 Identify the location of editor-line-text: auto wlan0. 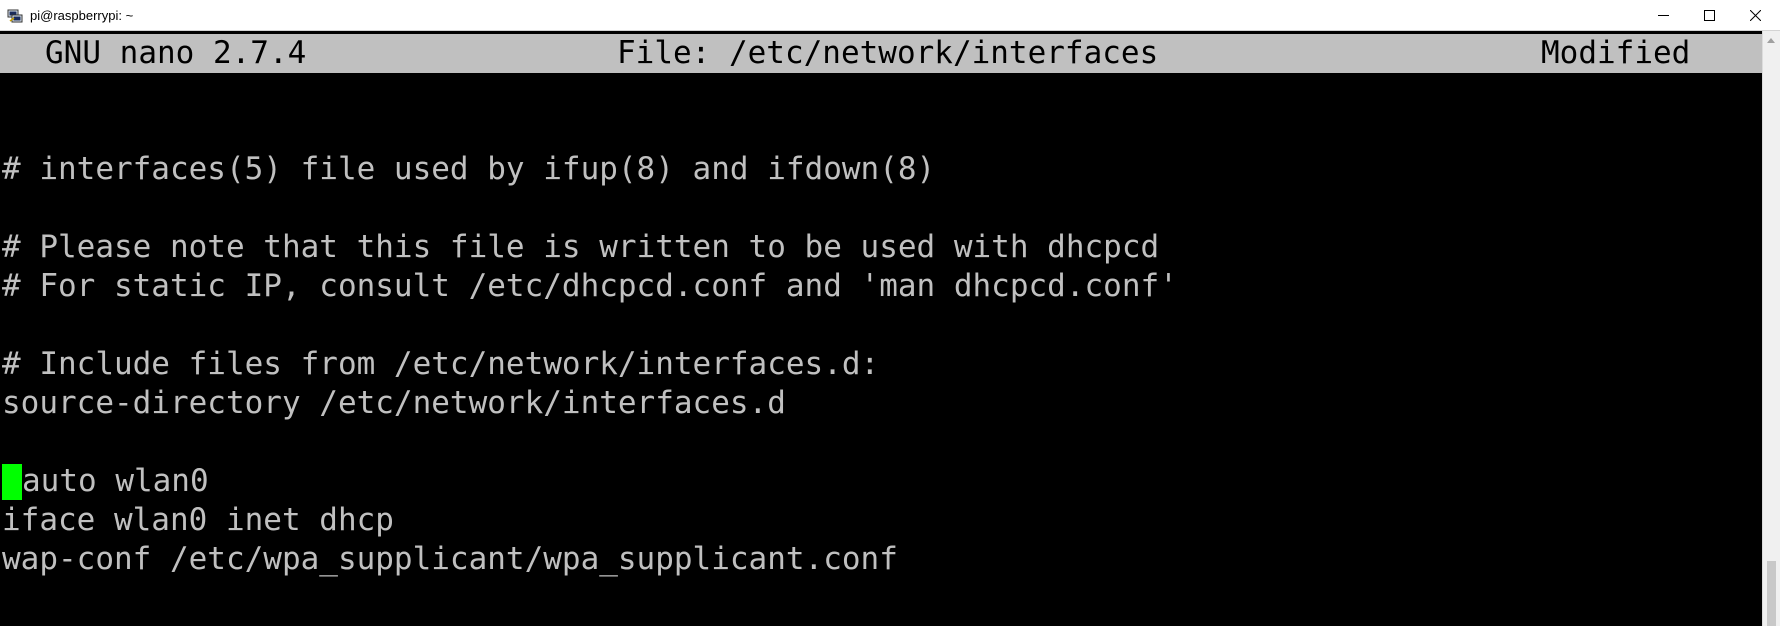
(115, 481).